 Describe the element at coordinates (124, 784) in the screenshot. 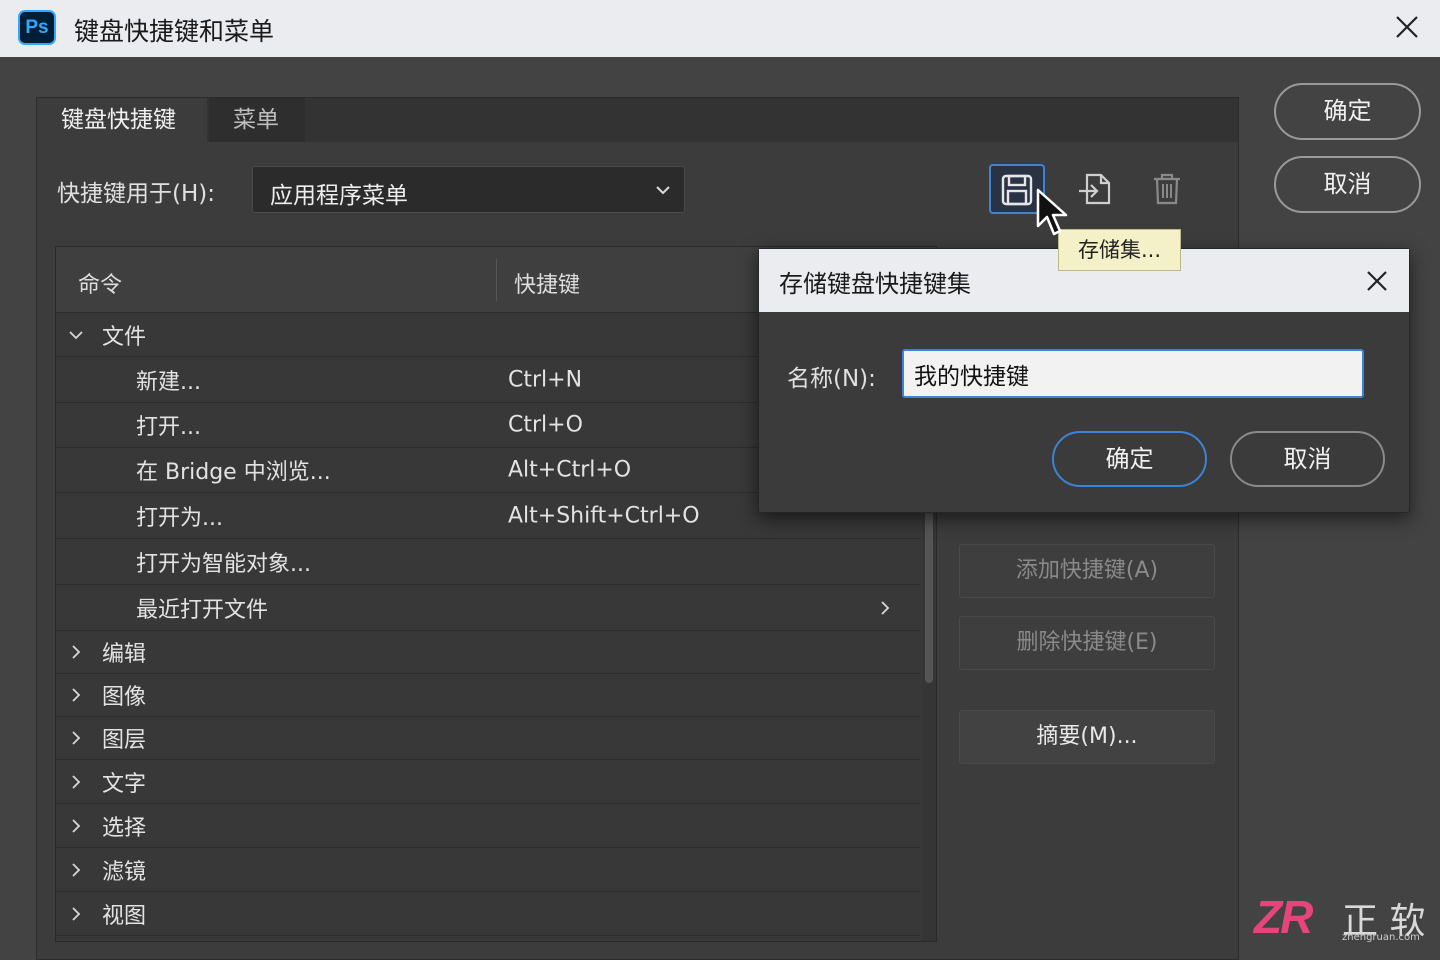

I see `row-command: 文字` at that location.